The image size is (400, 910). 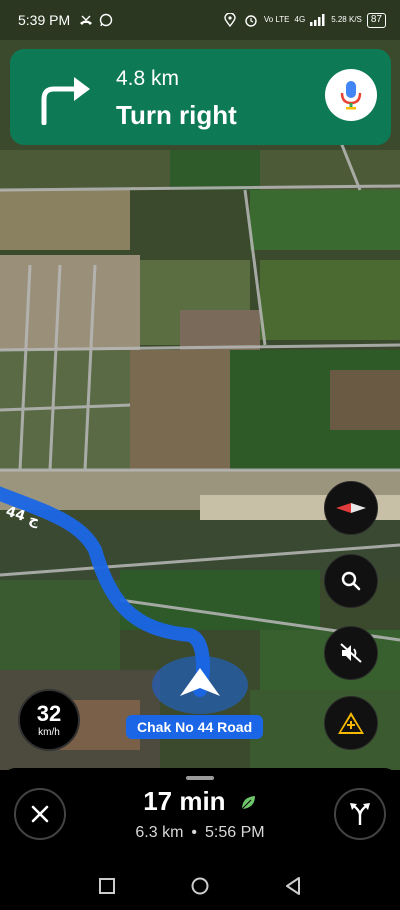 I want to click on maneuver-instruction: Turn right, so click(x=176, y=115).